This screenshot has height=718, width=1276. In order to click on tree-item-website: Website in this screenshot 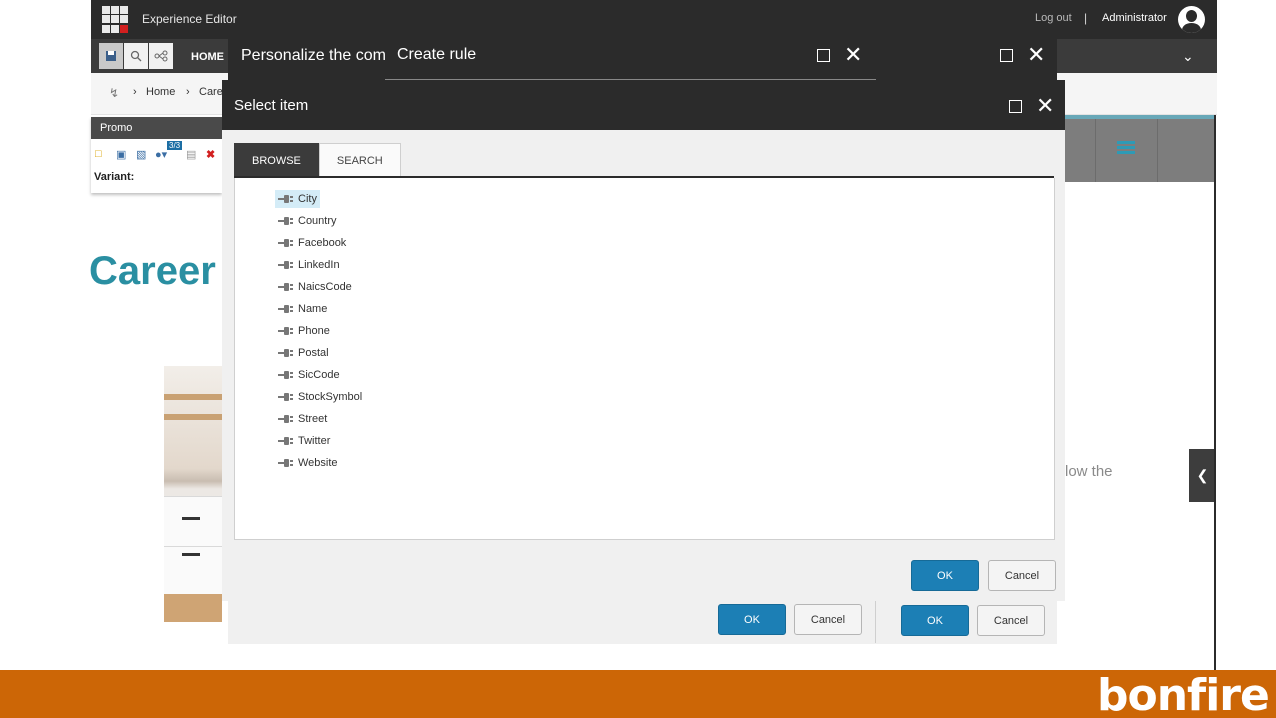, I will do `click(308, 463)`.